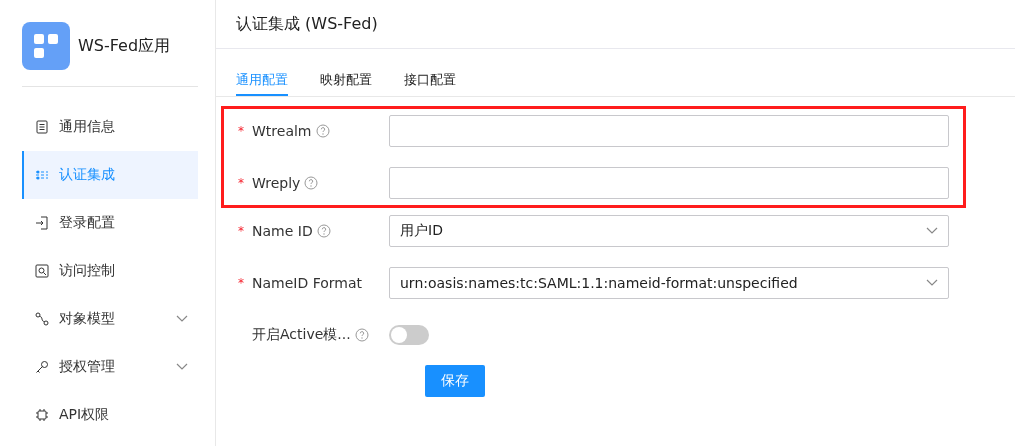  What do you see at coordinates (110, 223) in the screenshot?
I see `sidebar-item: 登录配置` at bounding box center [110, 223].